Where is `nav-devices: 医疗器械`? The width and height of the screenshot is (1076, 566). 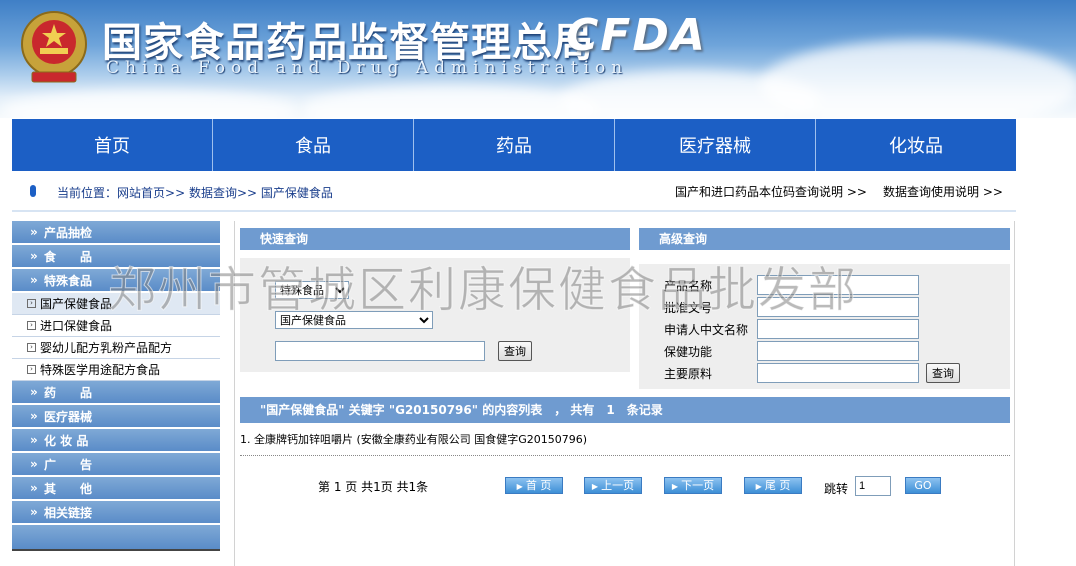 nav-devices: 医疗器械 is located at coordinates (715, 145).